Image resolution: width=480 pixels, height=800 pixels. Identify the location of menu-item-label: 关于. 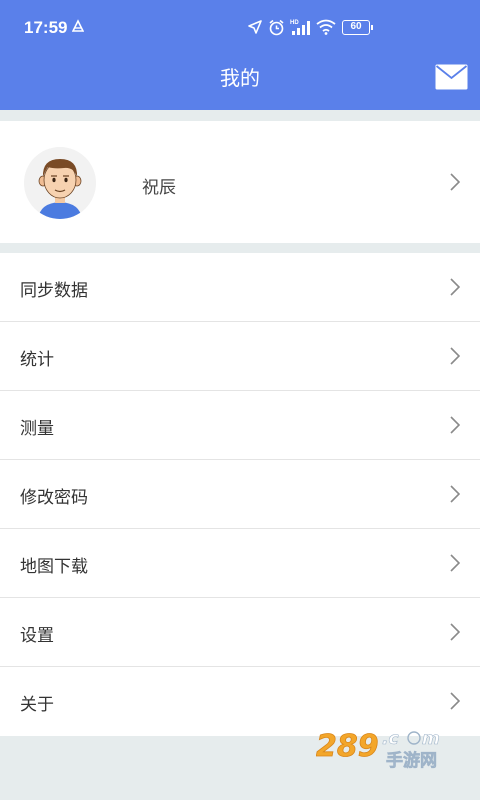
(37, 705).